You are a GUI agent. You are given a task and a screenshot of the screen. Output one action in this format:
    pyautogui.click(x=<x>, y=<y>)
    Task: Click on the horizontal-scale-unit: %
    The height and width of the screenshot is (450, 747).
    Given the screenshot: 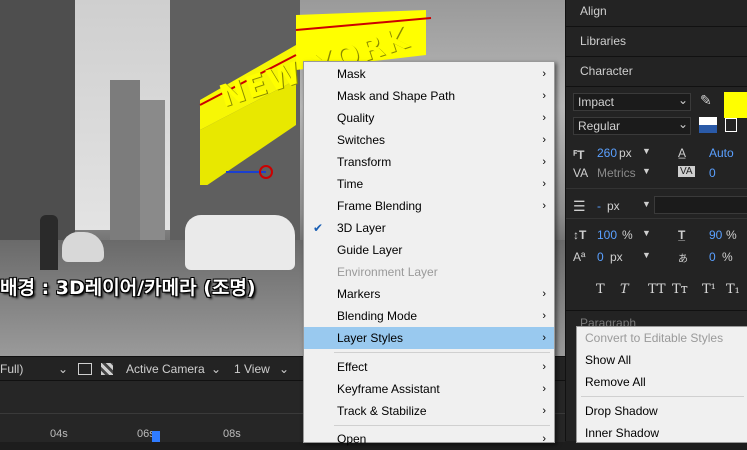 What is the action you would take?
    pyautogui.click(x=731, y=235)
    